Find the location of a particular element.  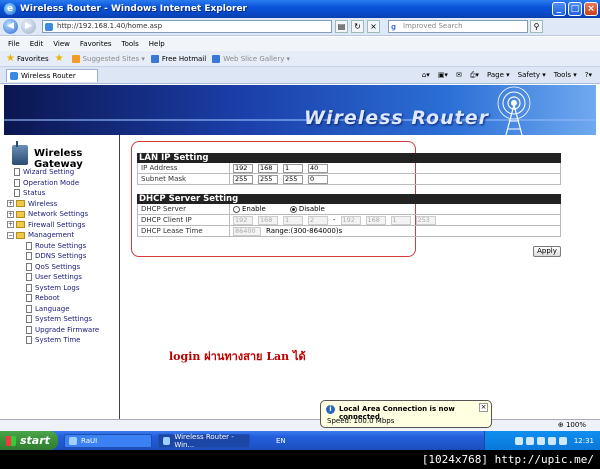

end-ip-octet-4: 253 is located at coordinates (425, 220).